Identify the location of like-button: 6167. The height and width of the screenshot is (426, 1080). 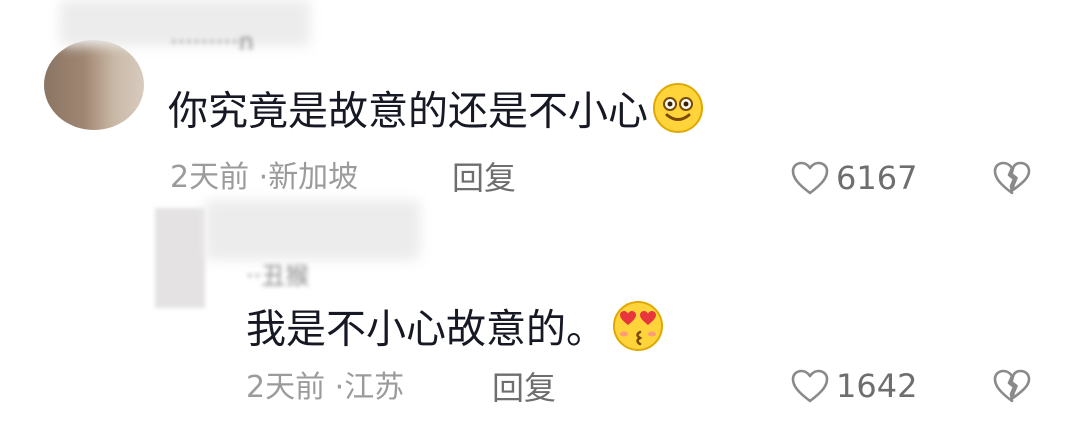
(853, 178).